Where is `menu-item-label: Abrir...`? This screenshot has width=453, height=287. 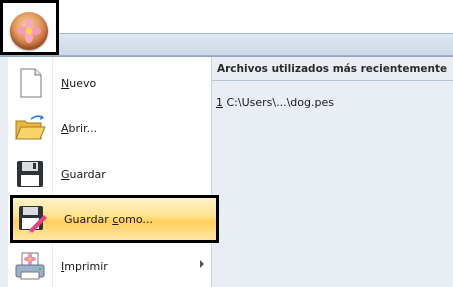 menu-item-label: Abrir... is located at coordinates (79, 128).